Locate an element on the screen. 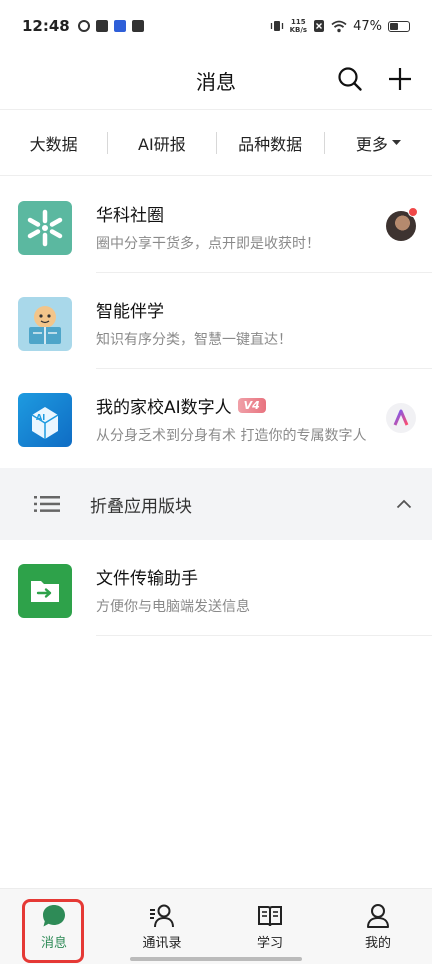 The image size is (432, 964). item-title-text: 我的家校AI数字人 is located at coordinates (164, 408).